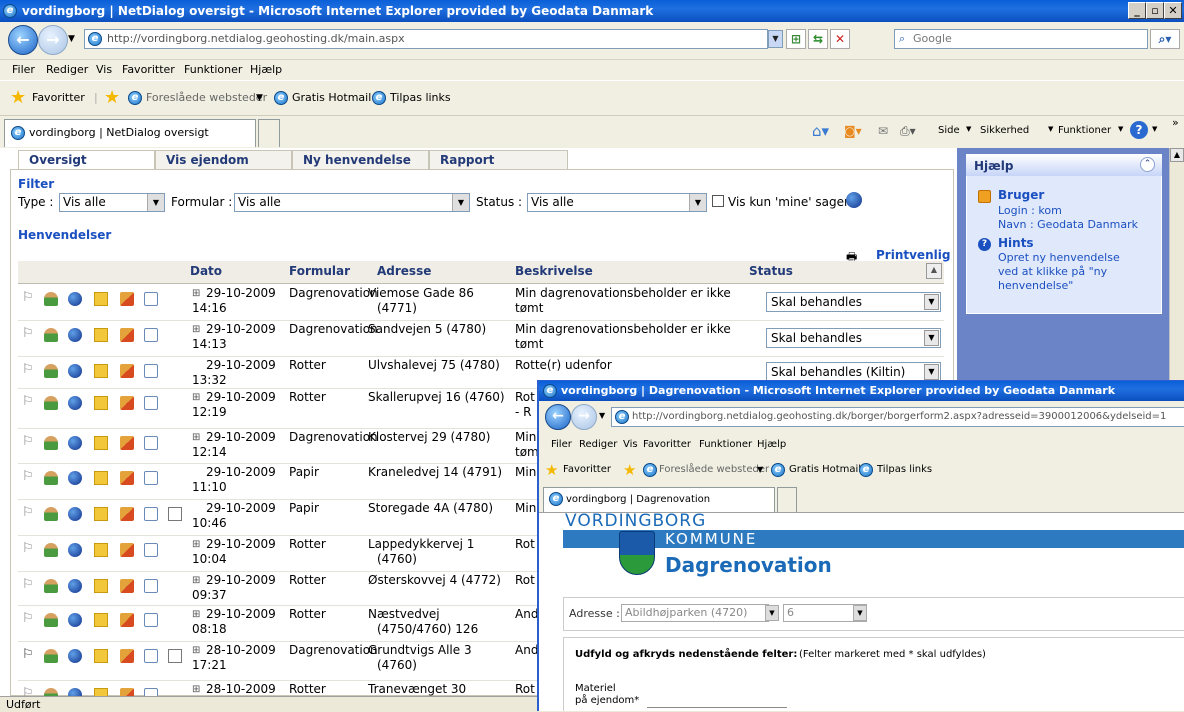 The image size is (1184, 712). Describe the element at coordinates (404, 271) in the screenshot. I see `col-adresse: Adresse` at that location.